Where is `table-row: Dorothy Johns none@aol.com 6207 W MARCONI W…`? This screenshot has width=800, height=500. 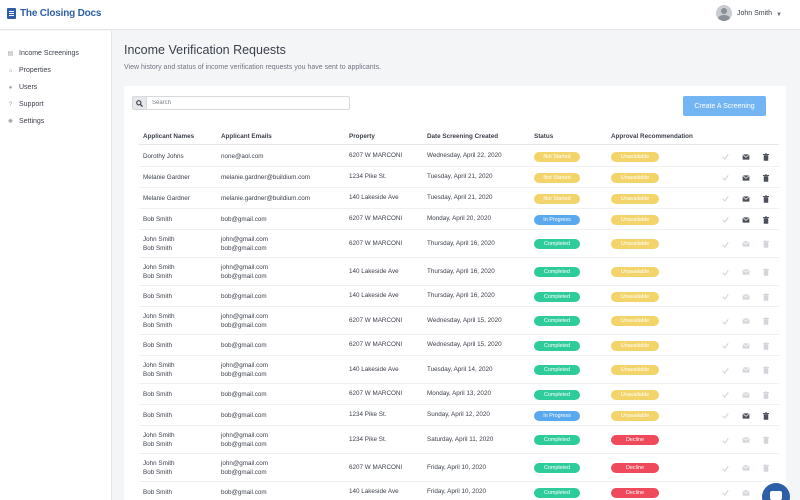 table-row: Dorothy Johns none@aol.com 6207 W MARCONI W… is located at coordinates (459, 156).